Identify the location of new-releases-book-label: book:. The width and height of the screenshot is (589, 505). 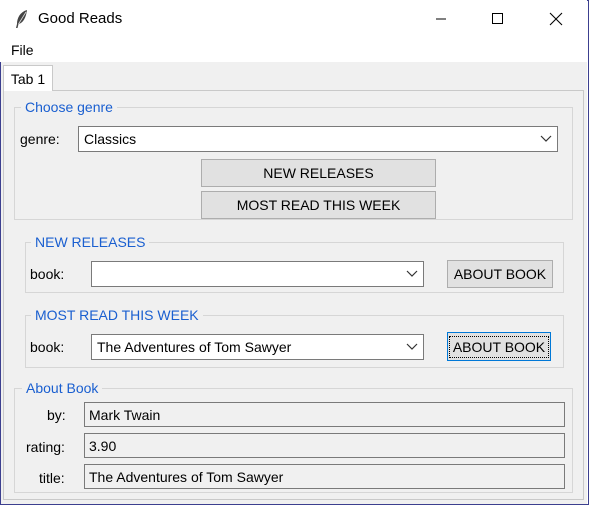
(47, 274).